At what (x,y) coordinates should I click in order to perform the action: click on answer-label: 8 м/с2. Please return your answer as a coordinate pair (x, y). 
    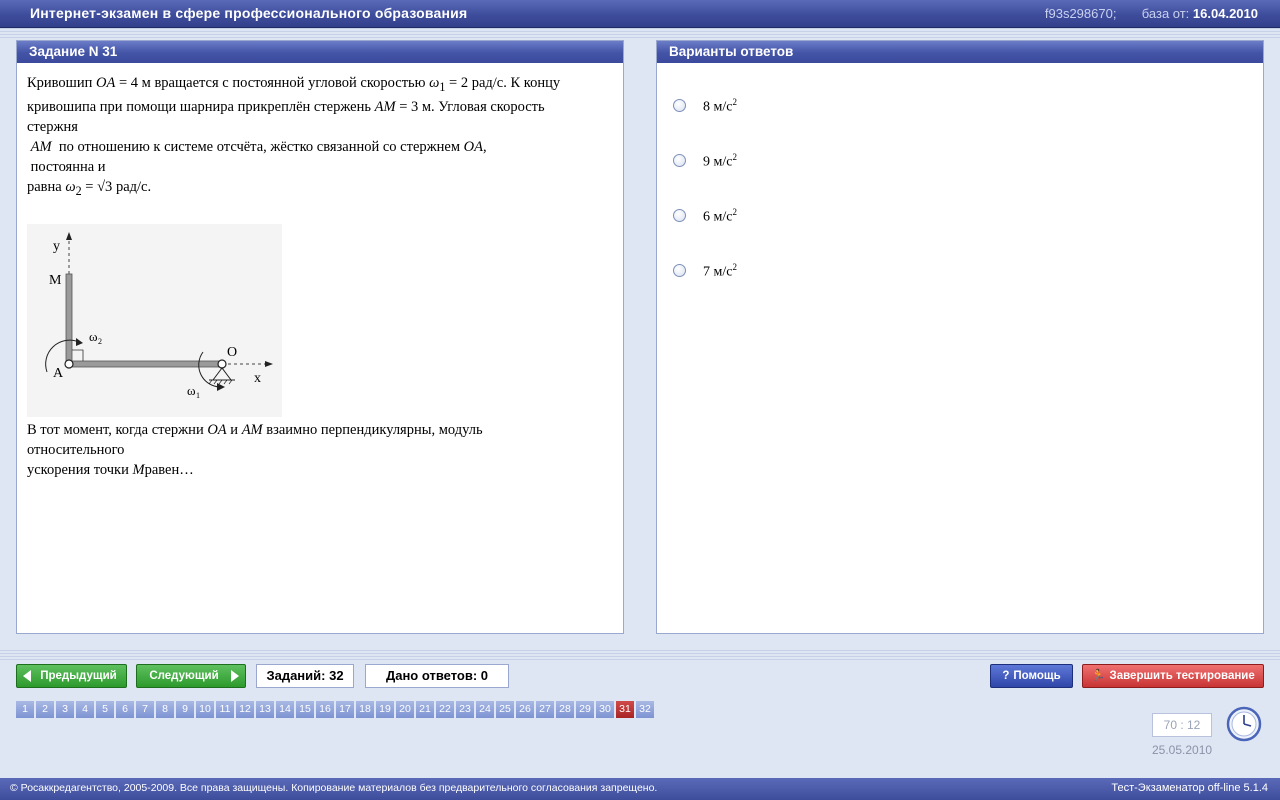
    Looking at the image, I should click on (720, 106).